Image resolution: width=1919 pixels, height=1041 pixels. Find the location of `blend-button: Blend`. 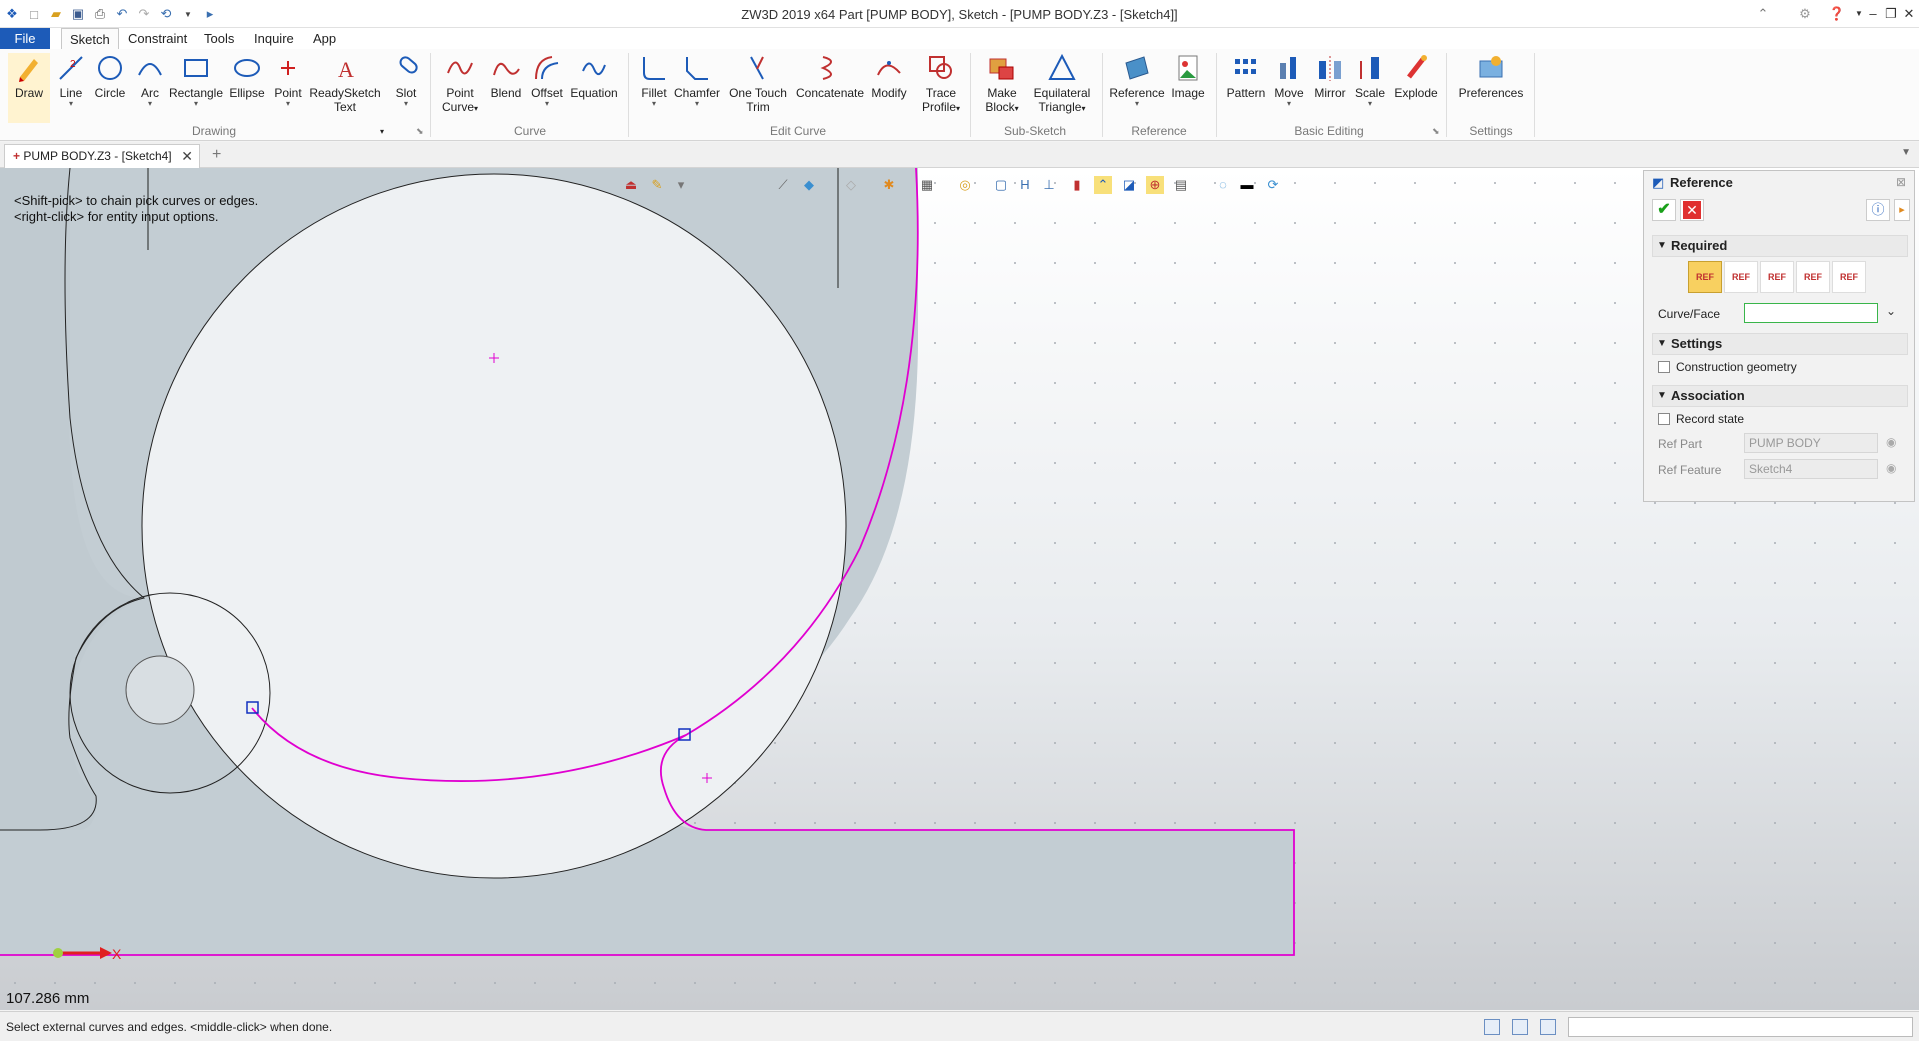

blend-button: Blend is located at coordinates (506, 76).